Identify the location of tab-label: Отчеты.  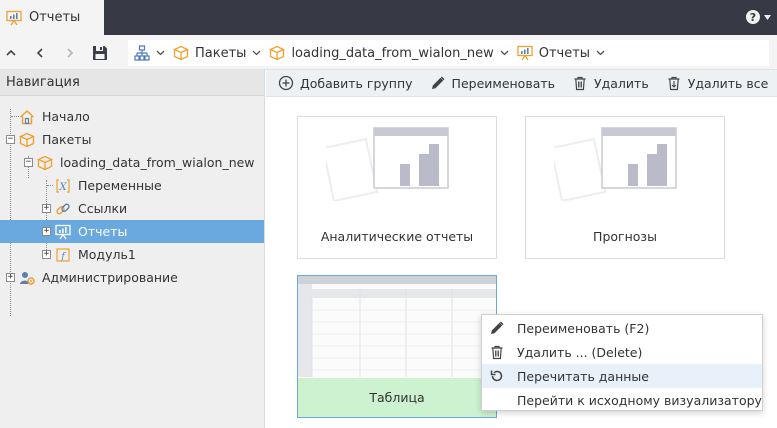
(55, 17).